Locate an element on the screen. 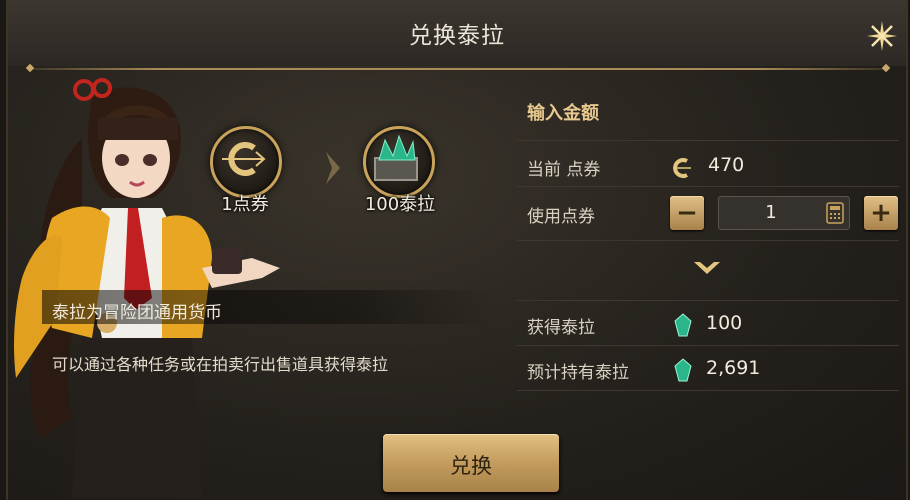 This screenshot has width=910, height=500. title-bar: 兑换泰拉 is located at coordinates (457, 33).